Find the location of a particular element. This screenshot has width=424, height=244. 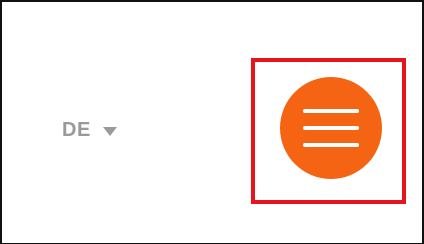

language-selector: DE is located at coordinates (89, 130).